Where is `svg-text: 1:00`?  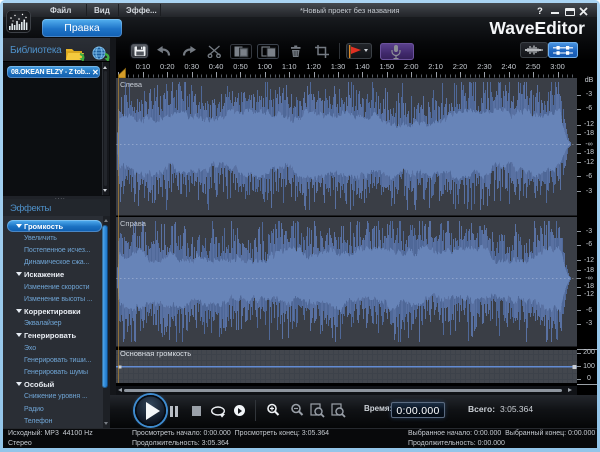 svg-text: 1:00 is located at coordinates (264, 66).